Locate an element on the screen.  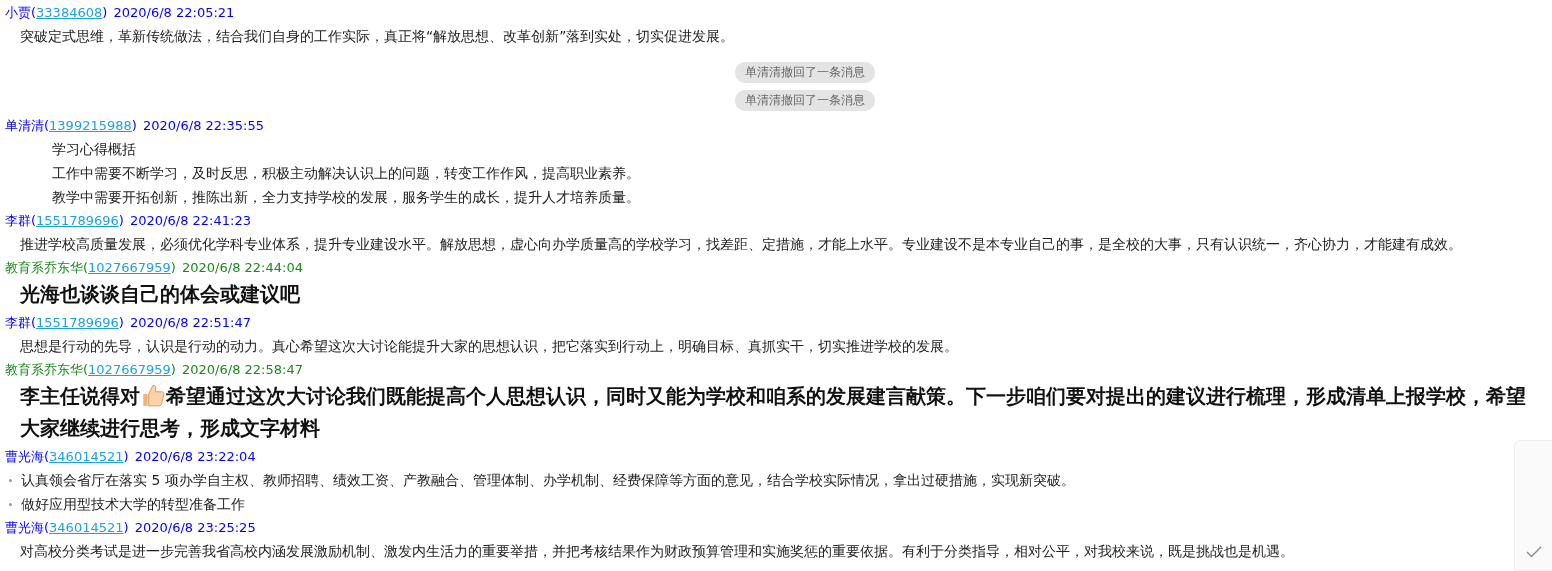
message-text: 做好应用型技术大学的转型准备工作 is located at coordinates (133, 504).